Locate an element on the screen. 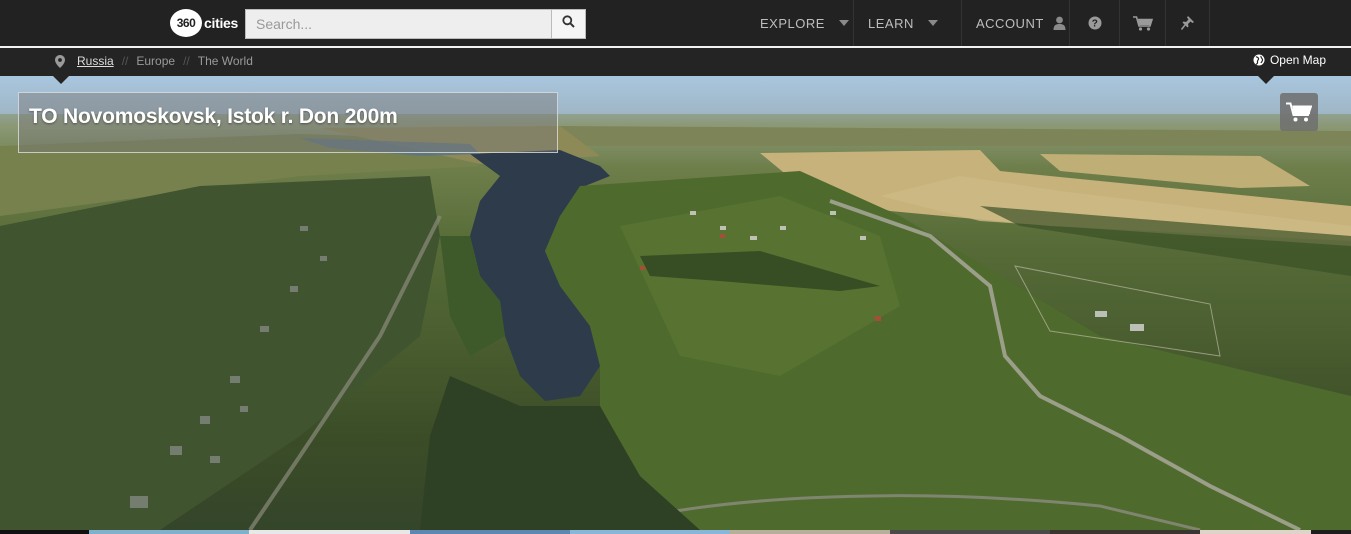 The width and height of the screenshot is (1351, 534). buy-panorama-button is located at coordinates (1299, 112).